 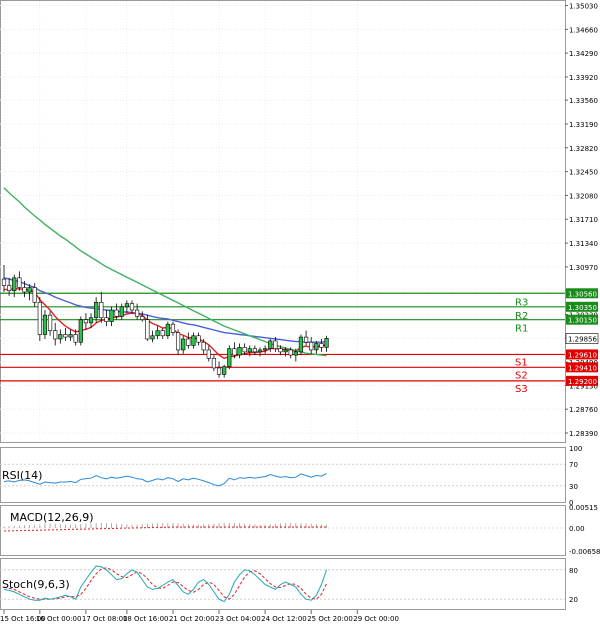 I want to click on time-tick-label: 16 Oct 00:00, so click(x=59, y=619).